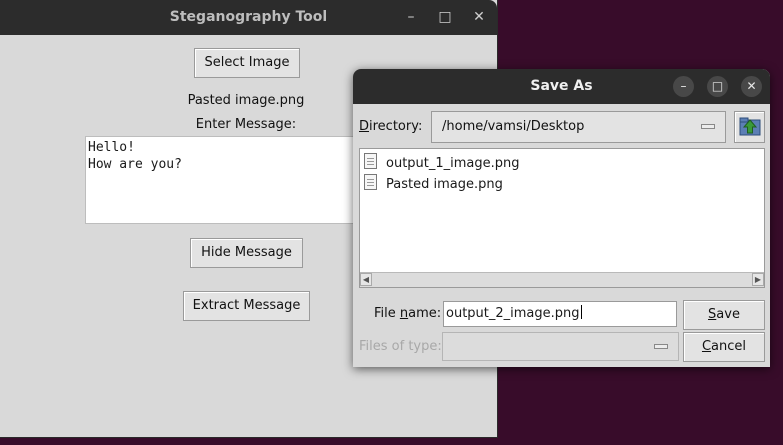 This screenshot has width=783, height=445. What do you see at coordinates (246, 100) in the screenshot?
I see `selected-filename-label: Pasted image.png` at bounding box center [246, 100].